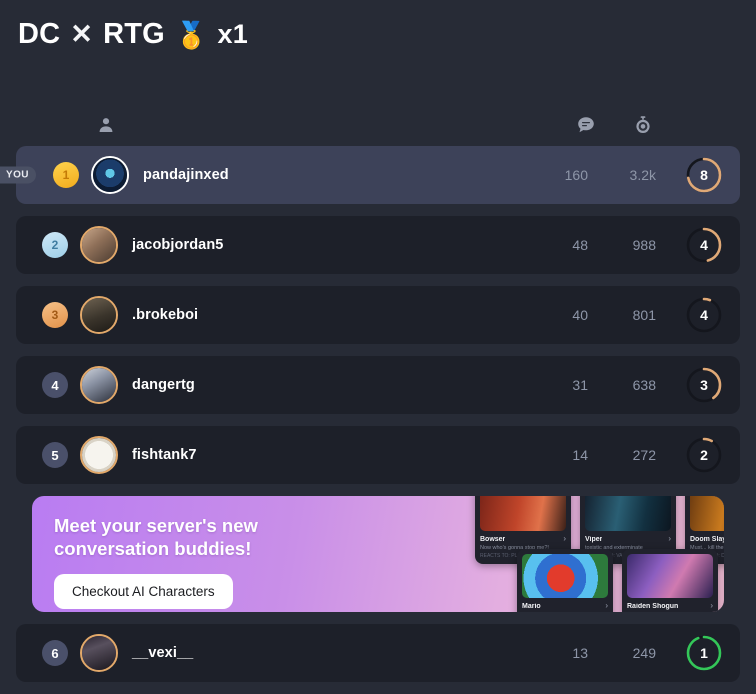 The image size is (756, 694). I want to click on app-header: DC ✕ RTG 🥇 x1, so click(378, 28).